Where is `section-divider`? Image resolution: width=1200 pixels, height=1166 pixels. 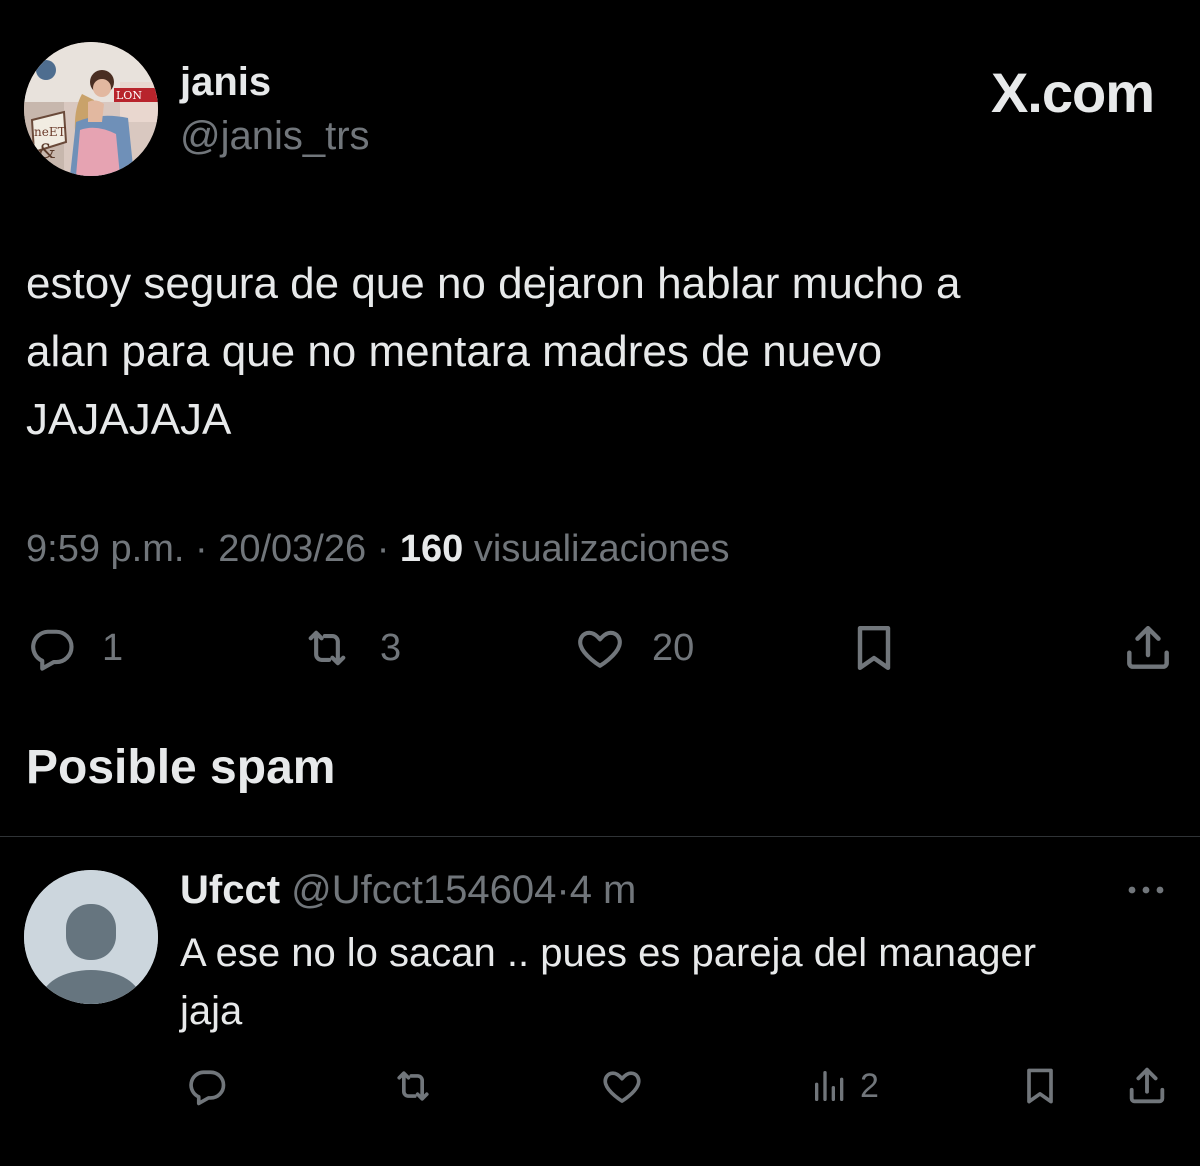 section-divider is located at coordinates (600, 836).